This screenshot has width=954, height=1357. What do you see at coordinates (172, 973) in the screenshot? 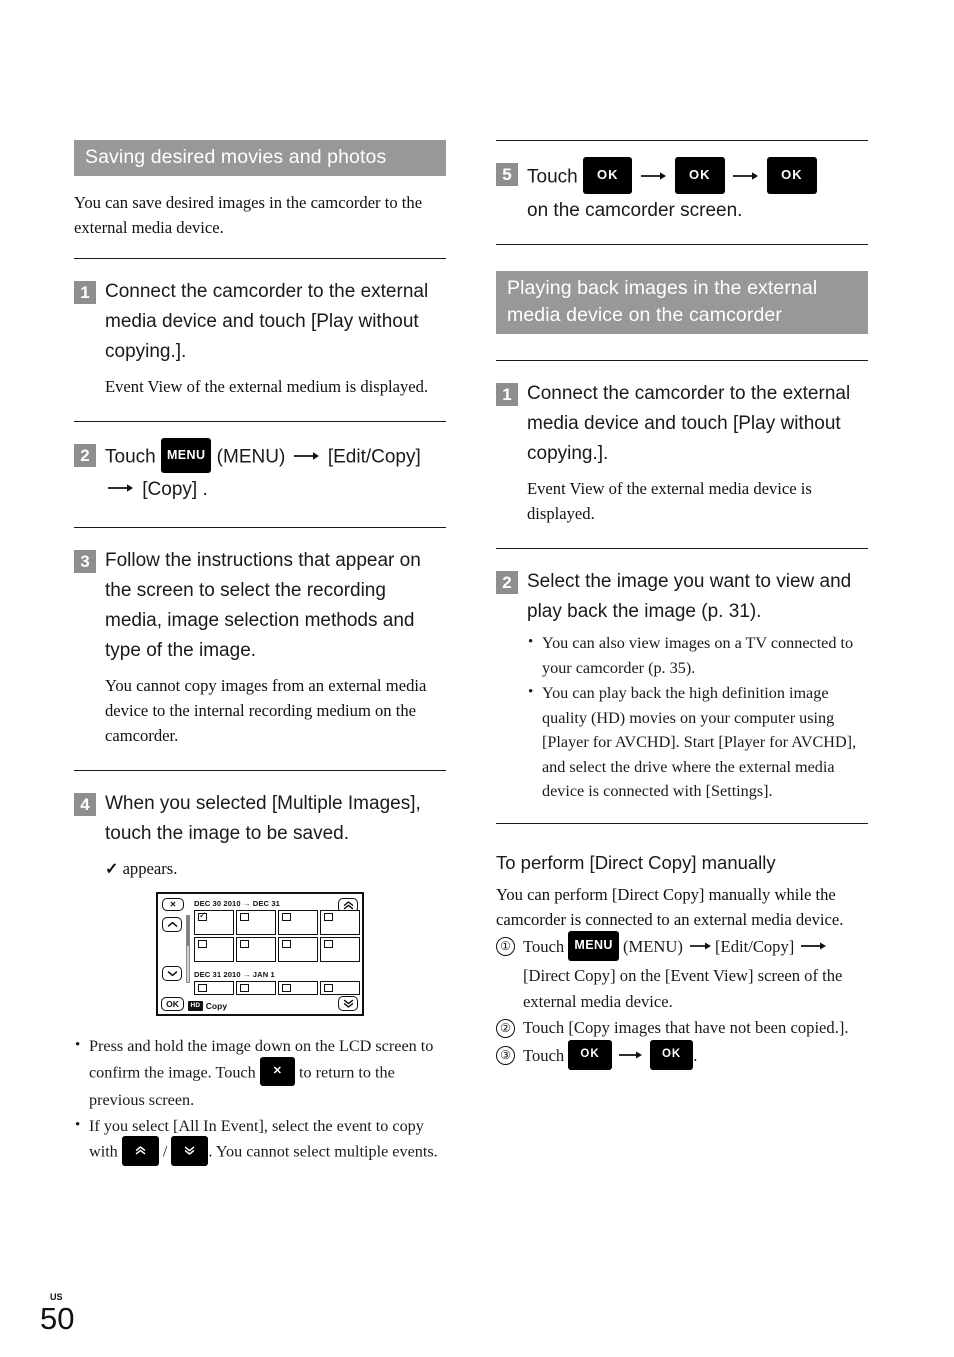
I see `screen-scroll-down-button` at bounding box center [172, 973].